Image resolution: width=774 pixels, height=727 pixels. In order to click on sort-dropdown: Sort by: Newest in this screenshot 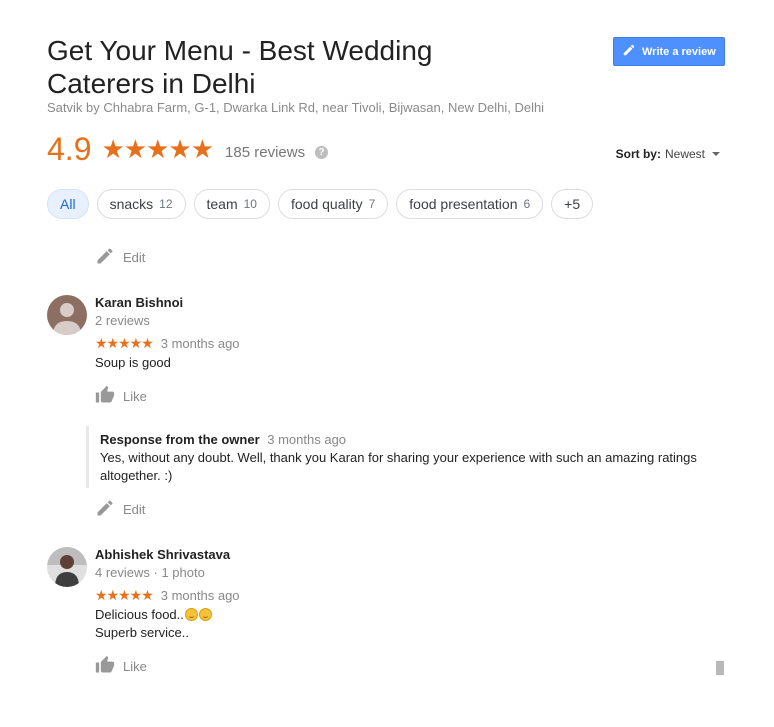, I will do `click(668, 154)`.